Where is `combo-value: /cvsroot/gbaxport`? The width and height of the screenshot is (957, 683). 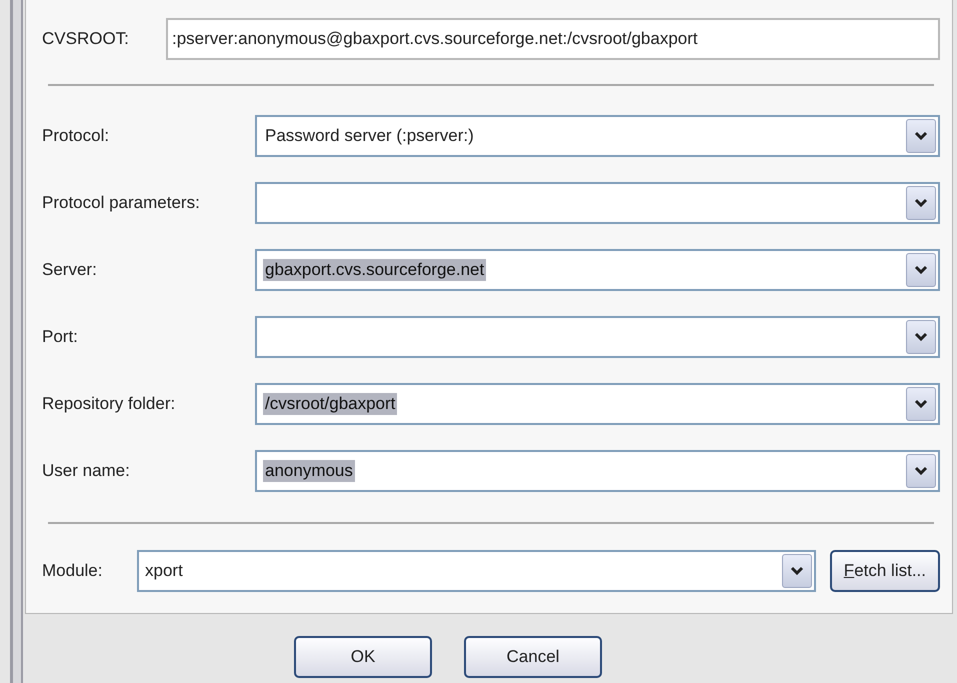 combo-value: /cvsroot/gbaxport is located at coordinates (330, 404).